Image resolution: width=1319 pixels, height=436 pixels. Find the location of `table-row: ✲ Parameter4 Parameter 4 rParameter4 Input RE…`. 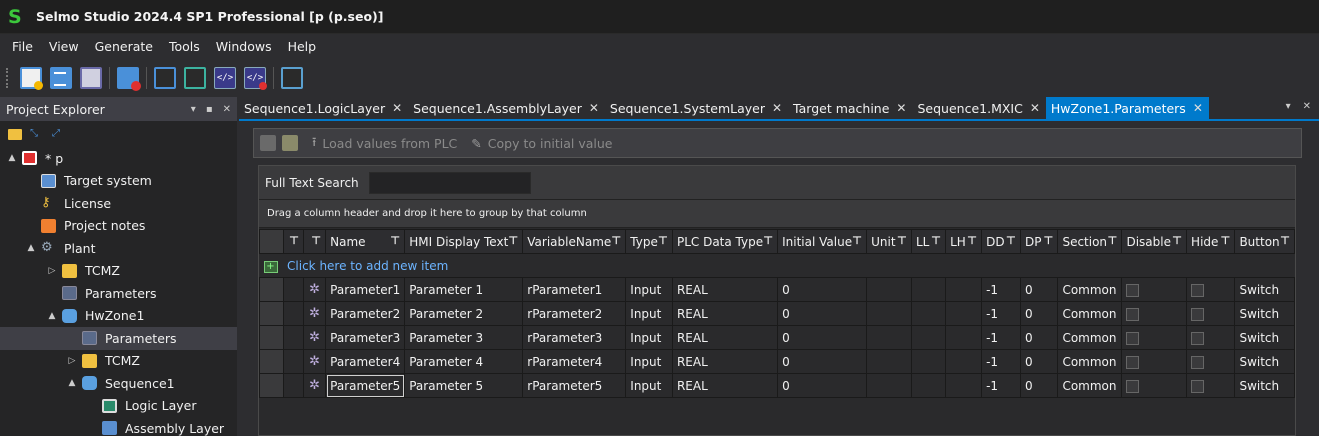

table-row: ✲ Parameter4 Parameter 4 rParameter4 Input RE… is located at coordinates (777, 361).